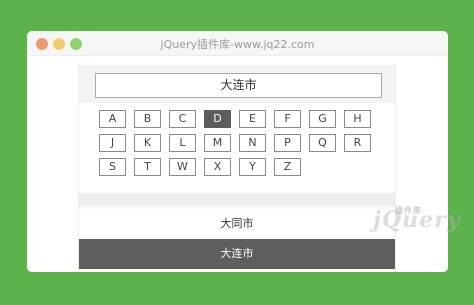 Image resolution: width=474 pixels, height=305 pixels. What do you see at coordinates (287, 119) in the screenshot?
I see `letter-button-f: F` at bounding box center [287, 119].